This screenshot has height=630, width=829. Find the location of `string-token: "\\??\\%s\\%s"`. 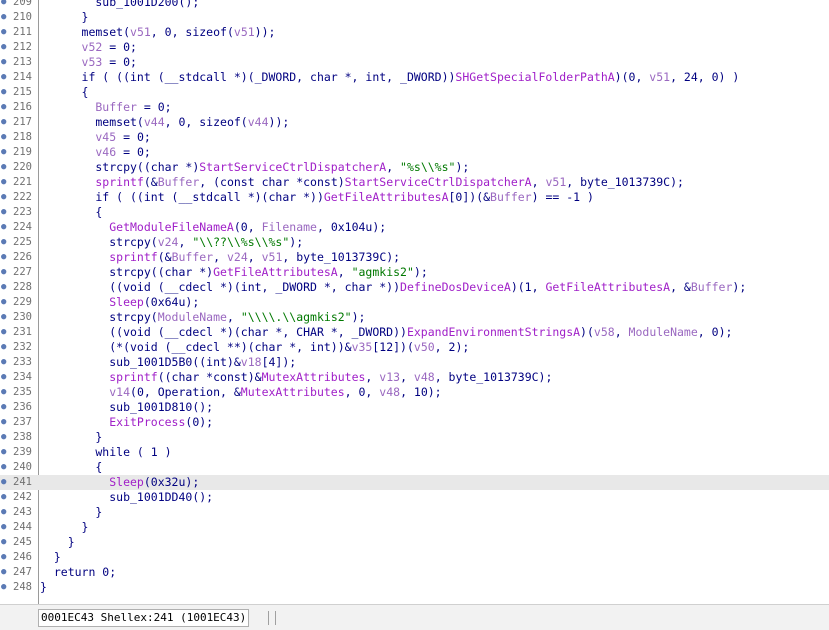

string-token: "\\??\\%s\\%s" is located at coordinates (240, 242).